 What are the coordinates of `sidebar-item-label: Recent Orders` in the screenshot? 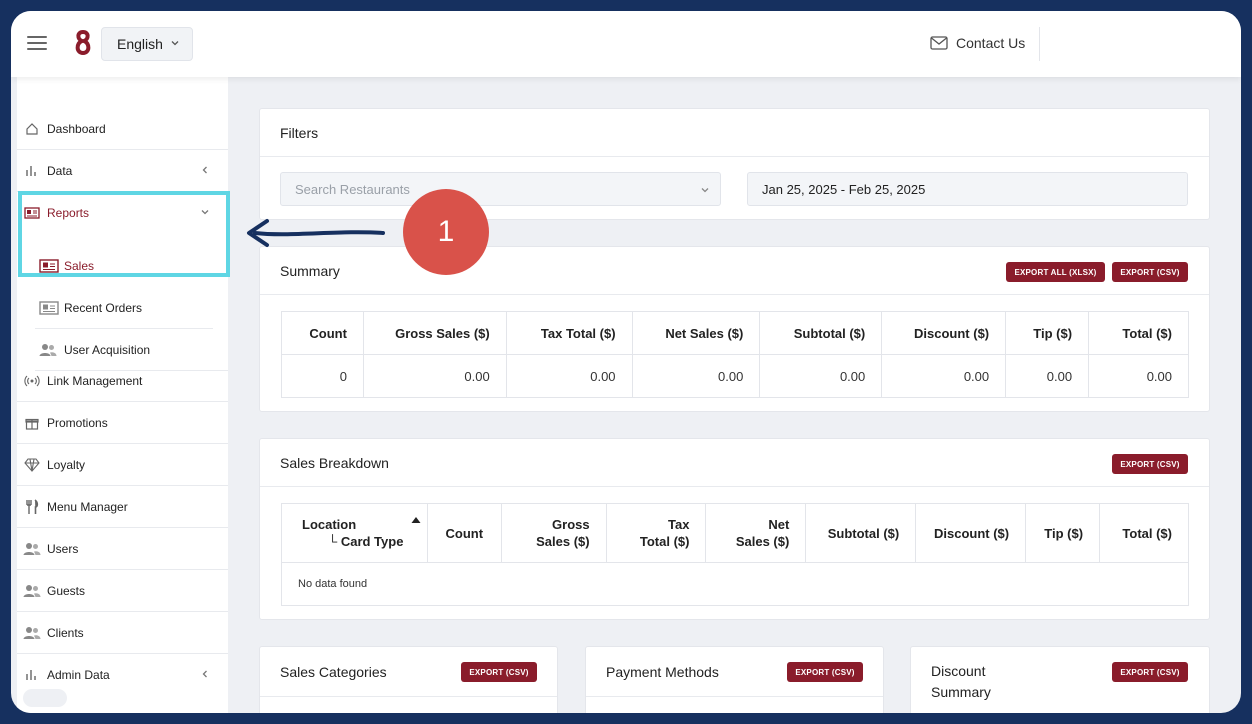 It's located at (103, 307).